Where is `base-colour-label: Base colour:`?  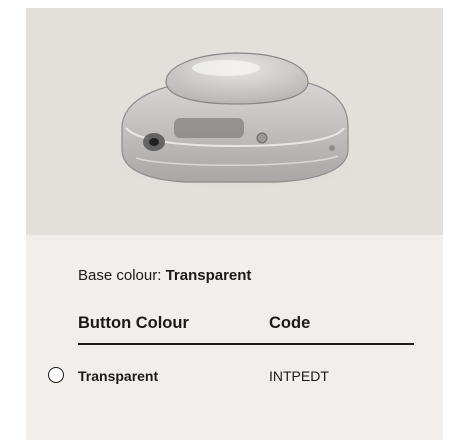
base-colour-label: Base colour: is located at coordinates (120, 275).